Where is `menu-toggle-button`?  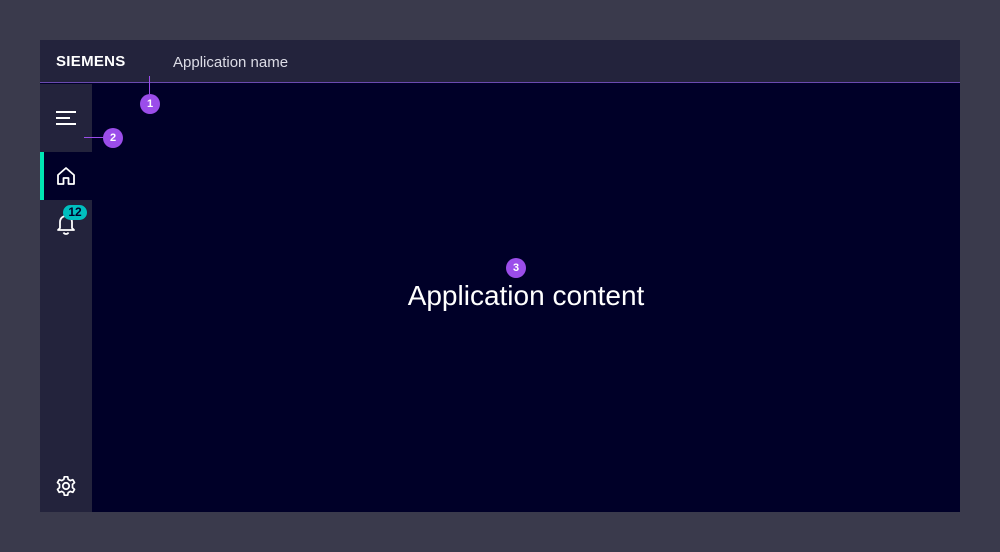
menu-toggle-button is located at coordinates (66, 118).